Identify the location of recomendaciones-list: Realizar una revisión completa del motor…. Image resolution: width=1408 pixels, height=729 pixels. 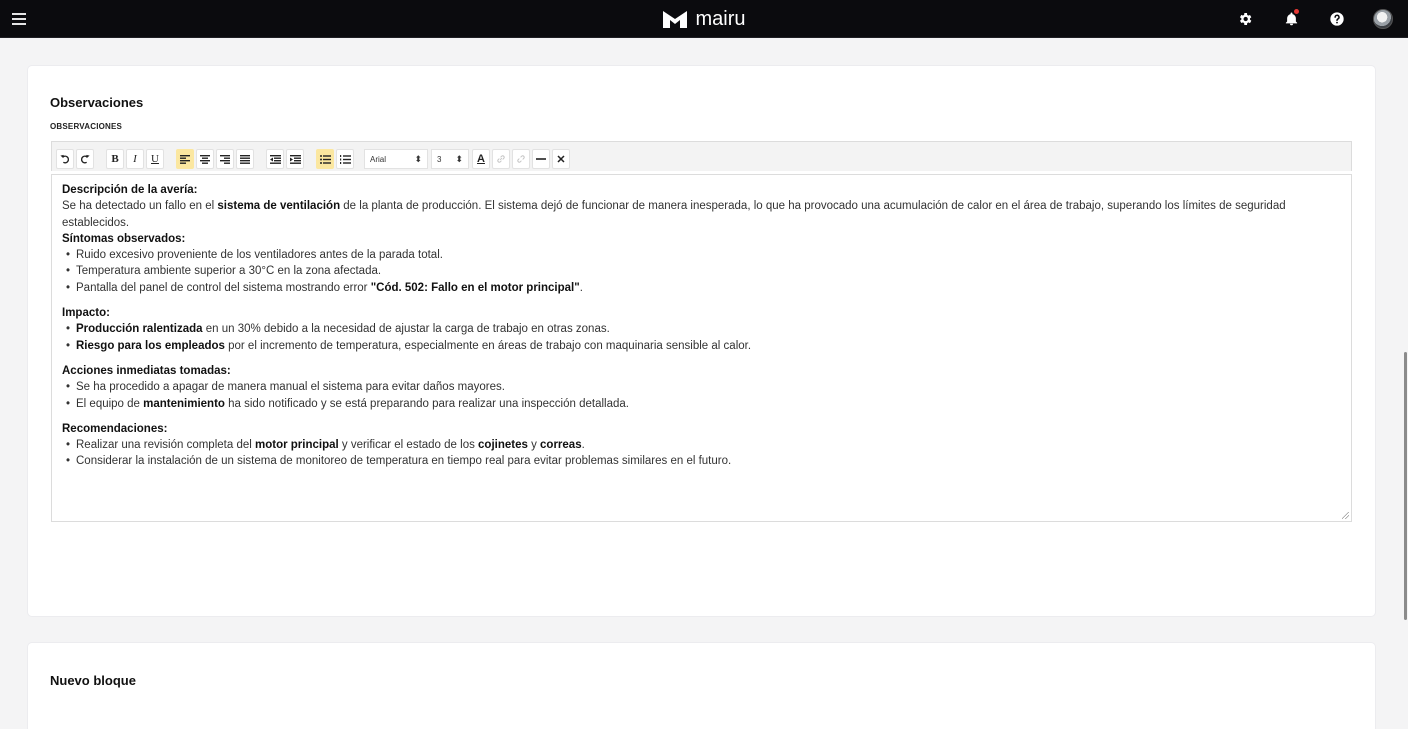
(701, 453).